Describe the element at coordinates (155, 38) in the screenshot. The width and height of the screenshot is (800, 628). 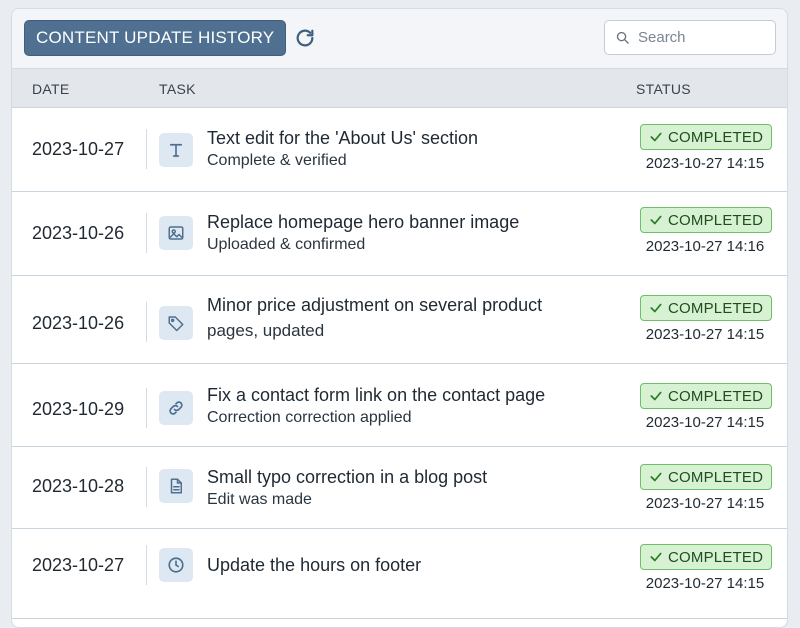
I see `content-update-history-button: CONTENT UPDATE HISTORY` at that location.